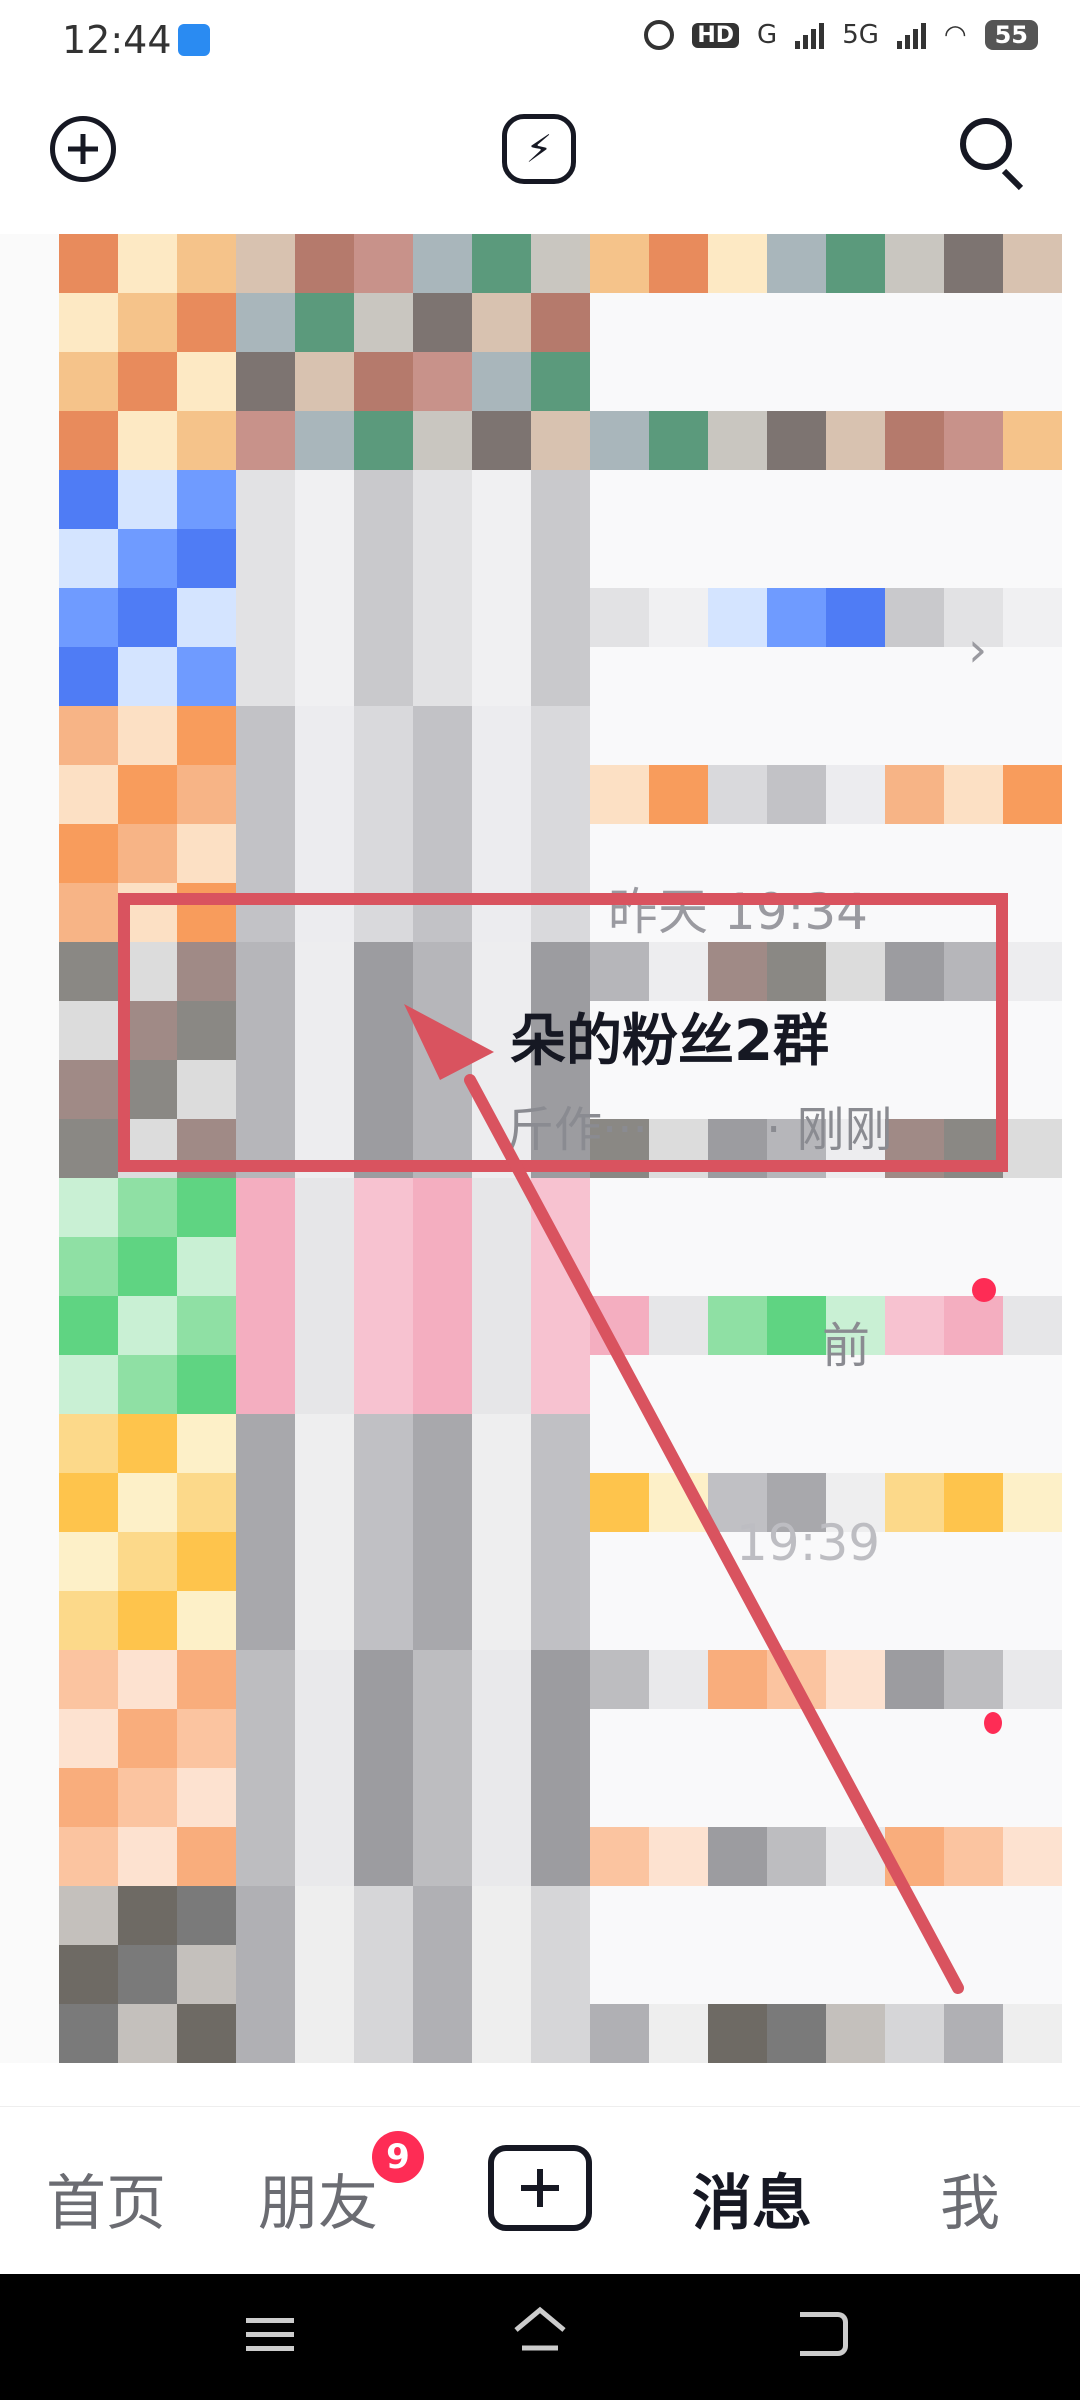 This screenshot has width=1080, height=2400. I want to click on search-icon, so click(995, 154).